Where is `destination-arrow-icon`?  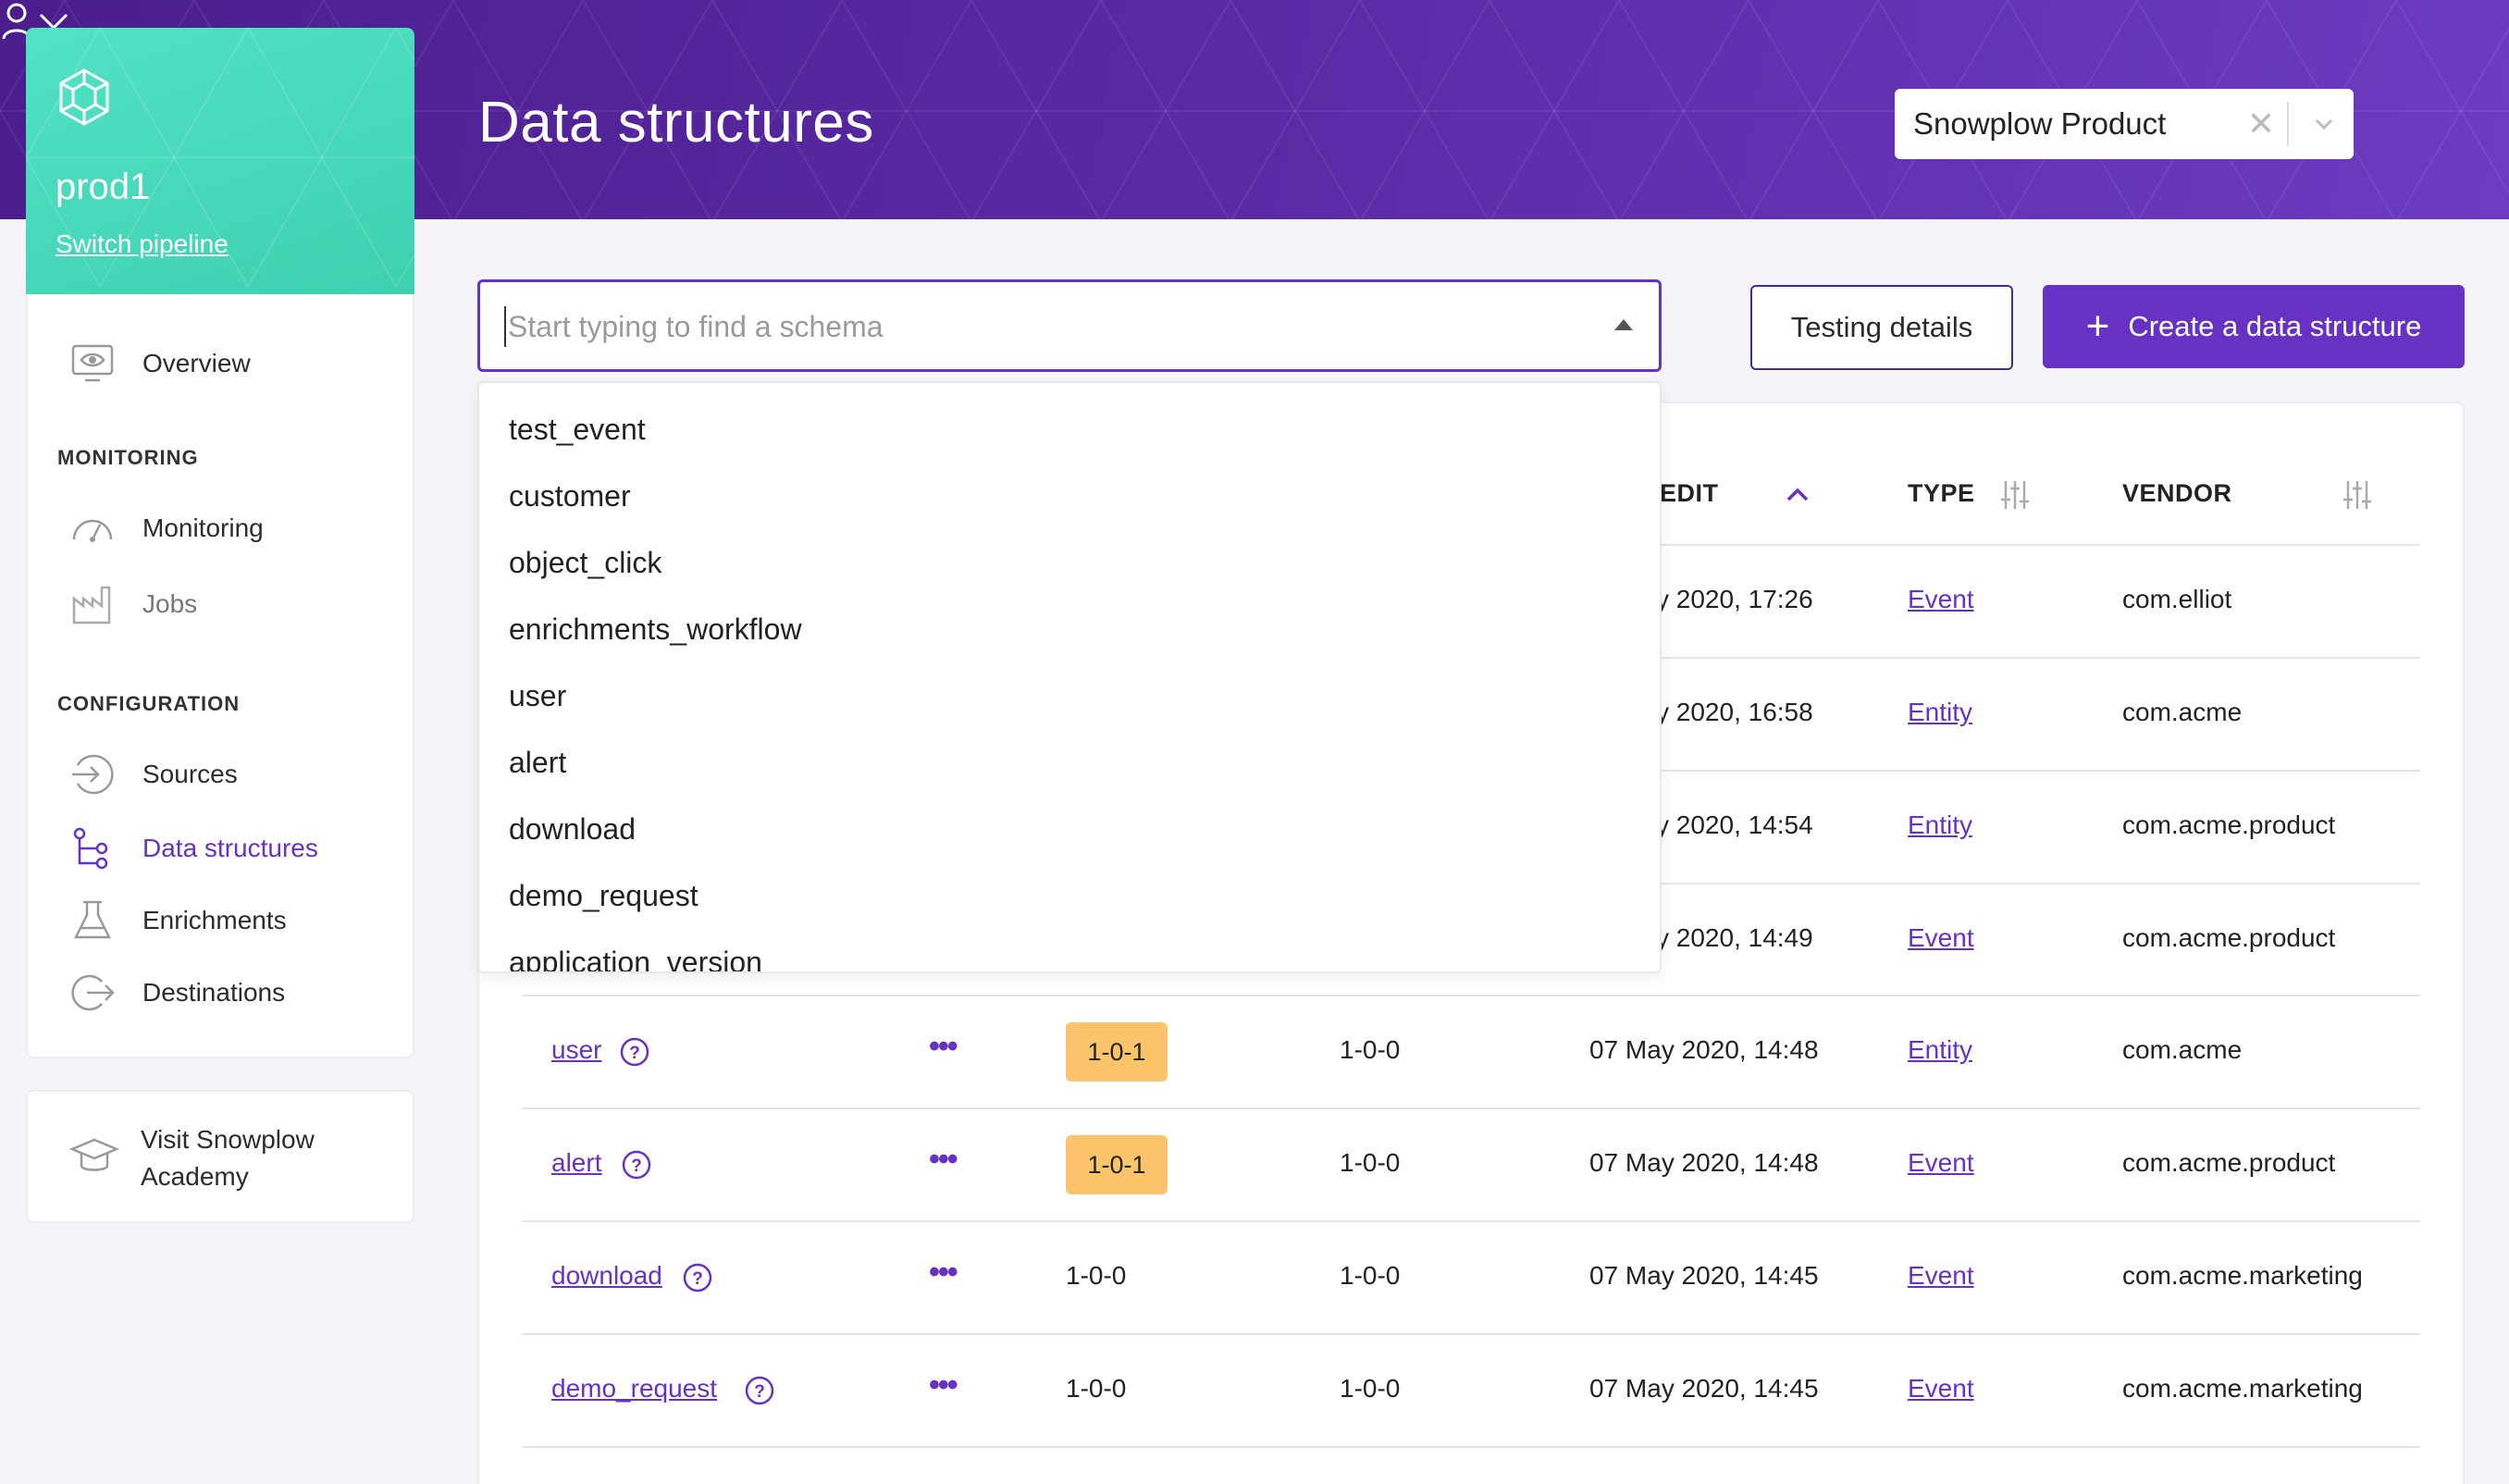
destination-arrow-icon is located at coordinates (93, 992).